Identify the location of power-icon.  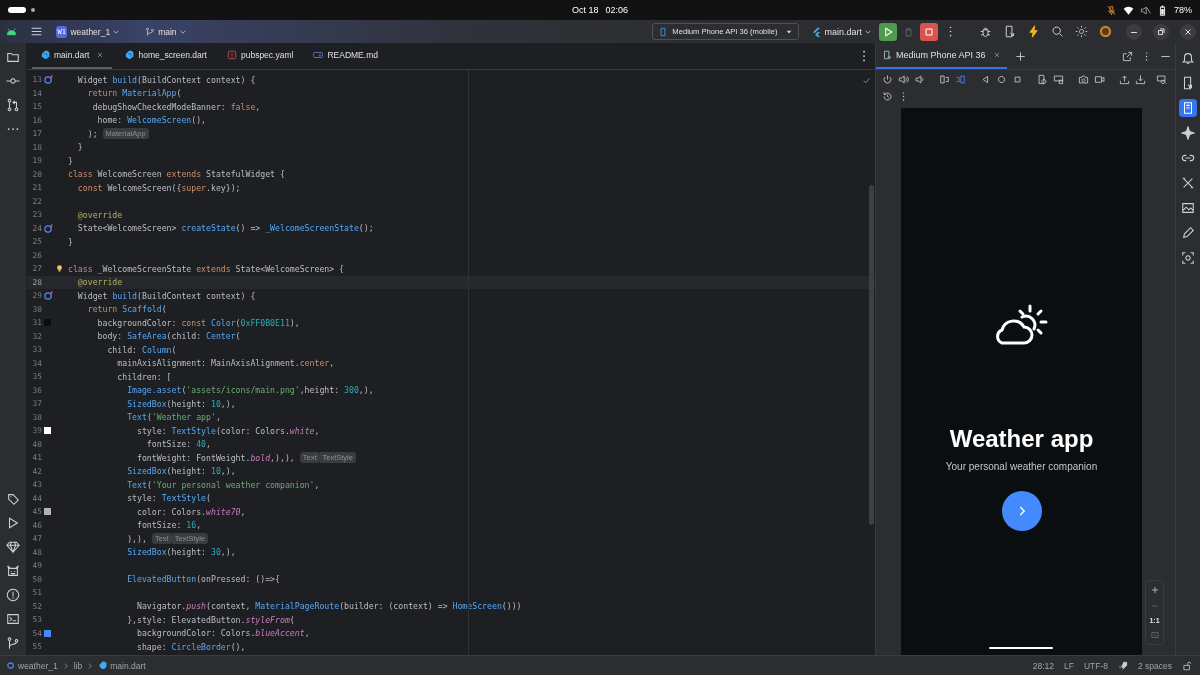
(887, 79).